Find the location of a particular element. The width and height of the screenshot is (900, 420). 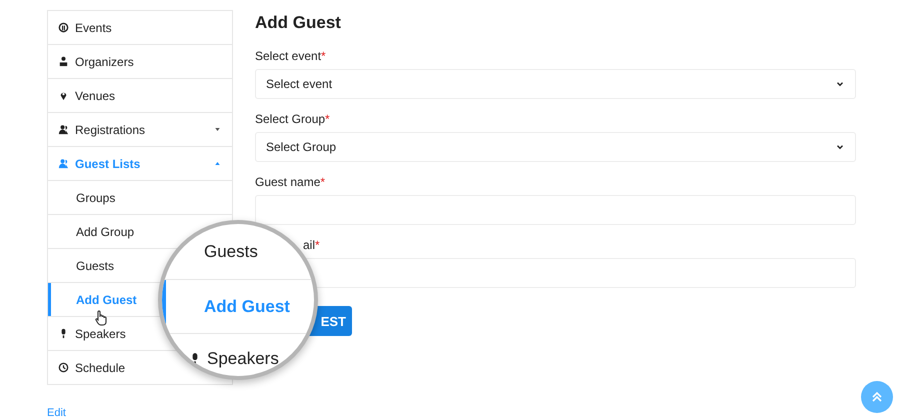

sidebar-item: Groups is located at coordinates (140, 198).